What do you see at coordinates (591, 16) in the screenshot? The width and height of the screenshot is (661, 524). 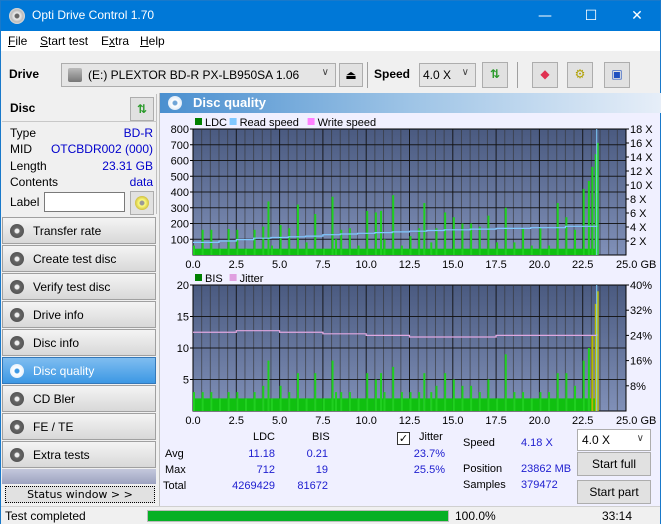 I see `maximize-button: ☐` at bounding box center [591, 16].